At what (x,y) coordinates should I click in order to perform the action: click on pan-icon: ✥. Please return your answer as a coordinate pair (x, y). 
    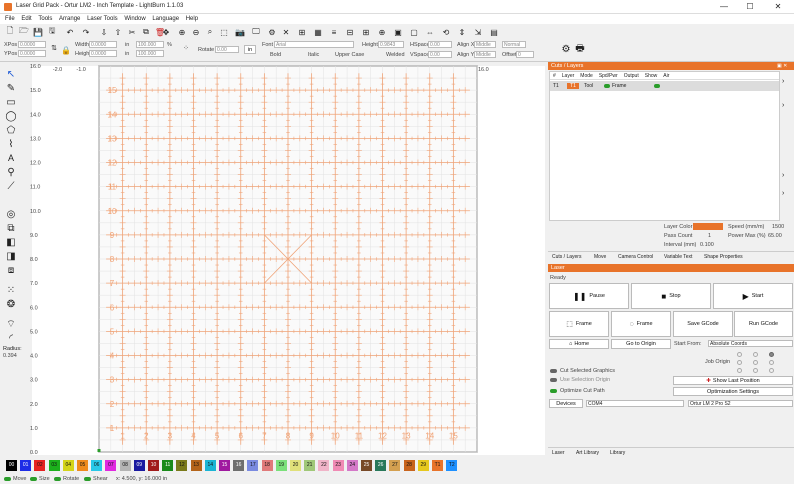
    Looking at the image, I should click on (166, 32).